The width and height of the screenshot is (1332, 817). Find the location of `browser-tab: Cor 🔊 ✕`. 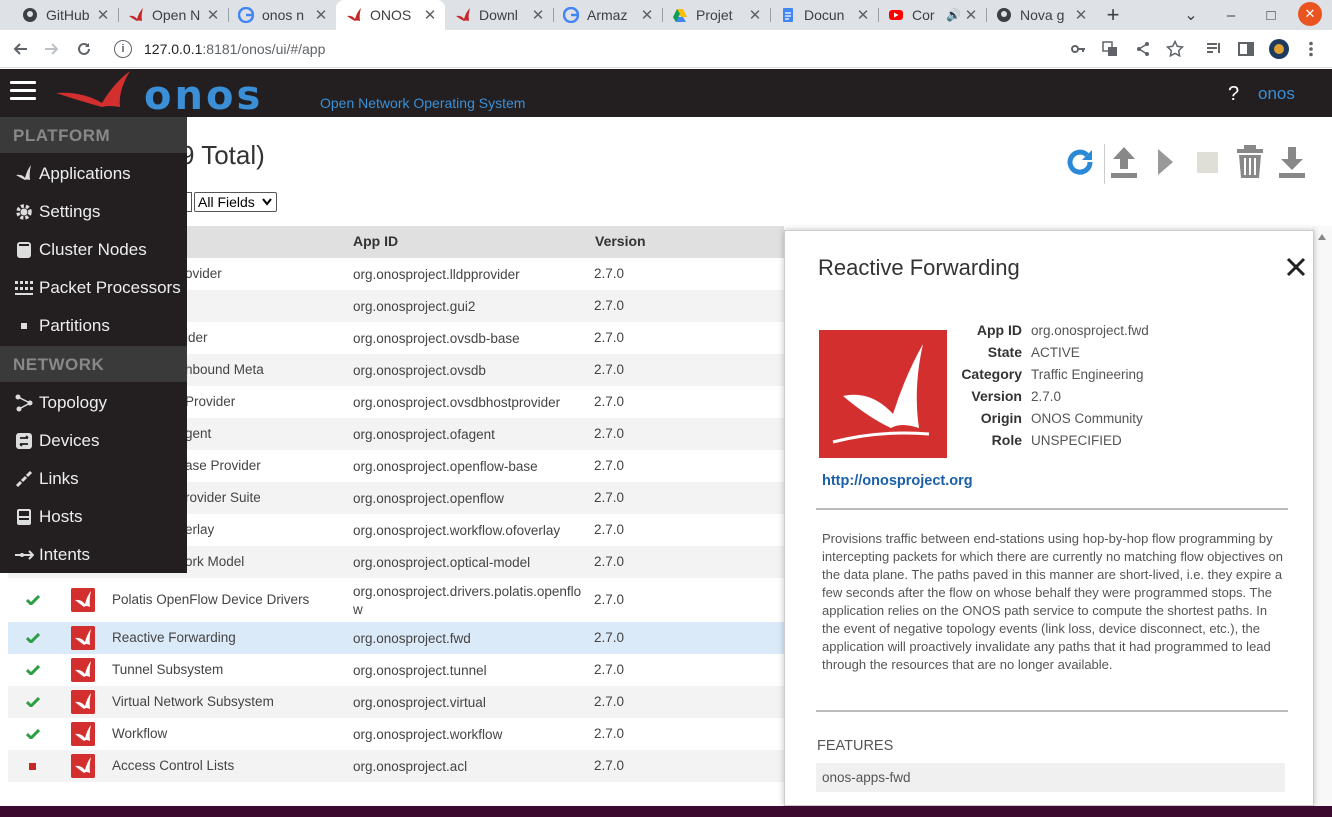

browser-tab: Cor 🔊 ✕ is located at coordinates (932, 15).